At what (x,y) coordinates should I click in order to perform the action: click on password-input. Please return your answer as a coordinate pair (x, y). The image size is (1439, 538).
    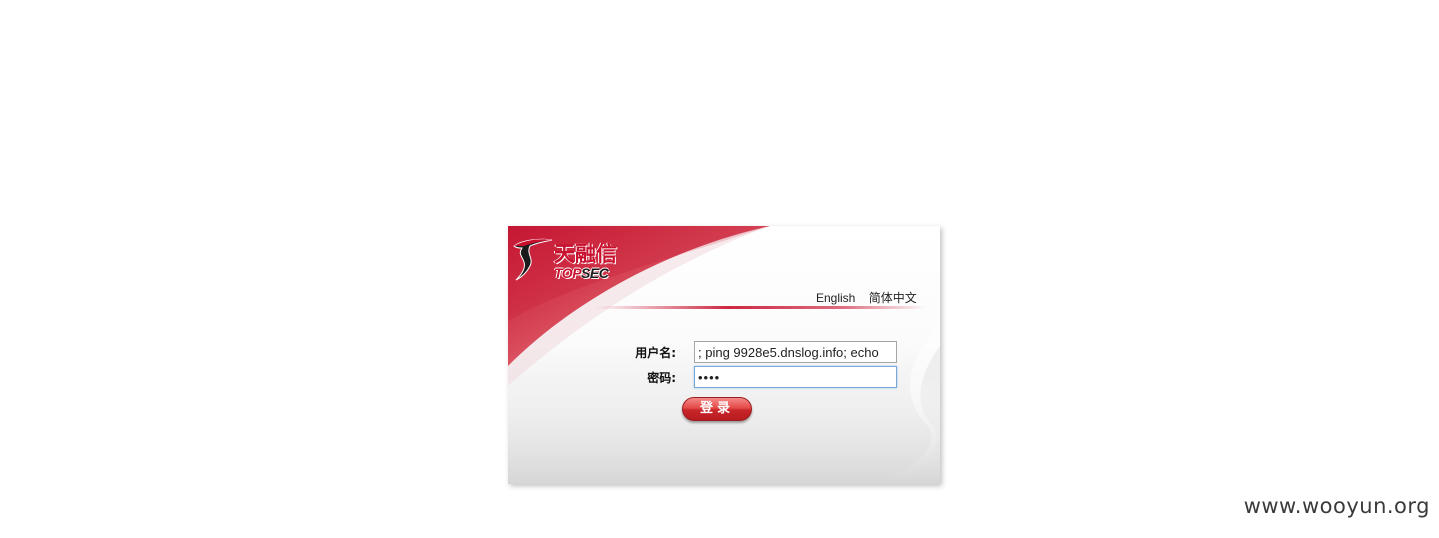
    Looking at the image, I should click on (795, 377).